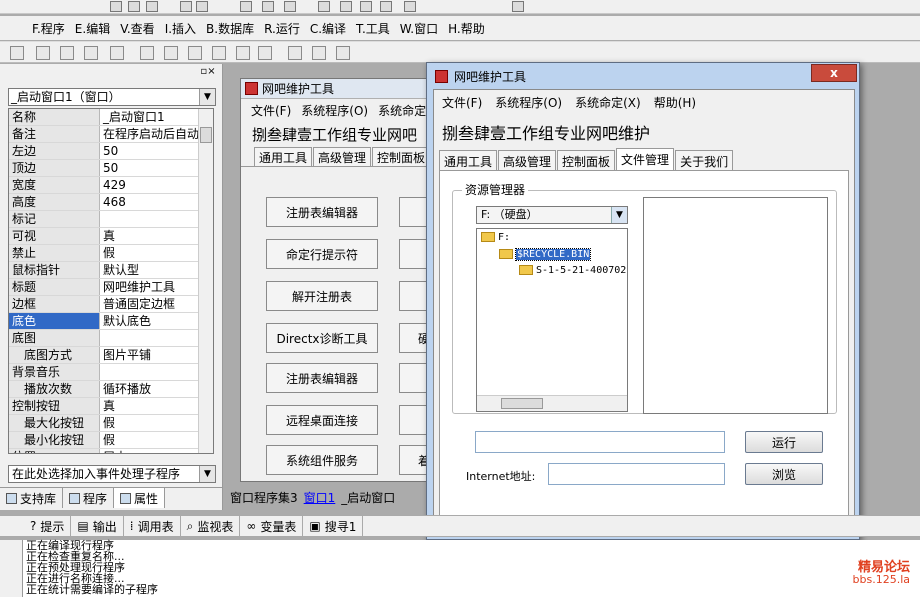 Image resolution: width=920 pixels, height=597 pixels. I want to click on tab-output: ▤ 输出, so click(97, 526).